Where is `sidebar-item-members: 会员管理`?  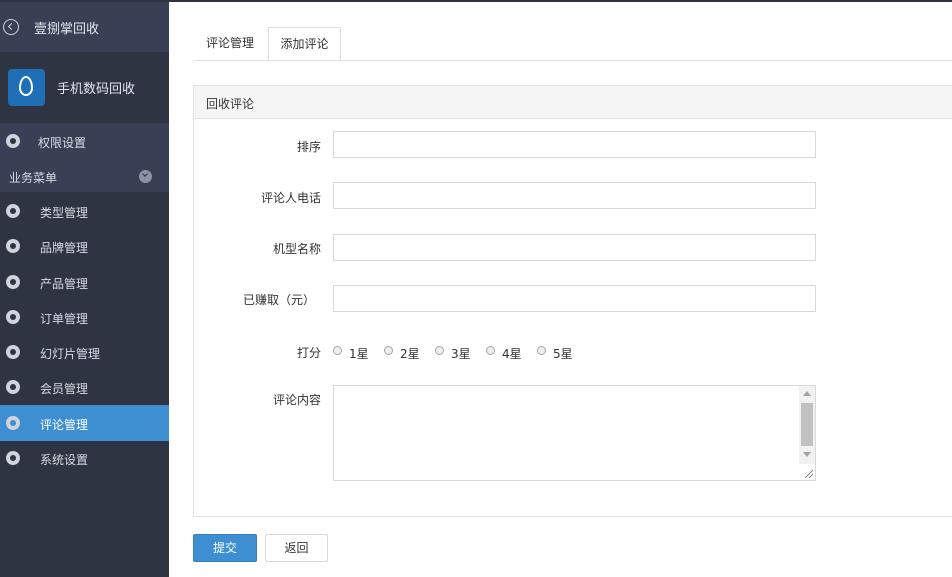 sidebar-item-members: 会员管理 is located at coordinates (84, 387).